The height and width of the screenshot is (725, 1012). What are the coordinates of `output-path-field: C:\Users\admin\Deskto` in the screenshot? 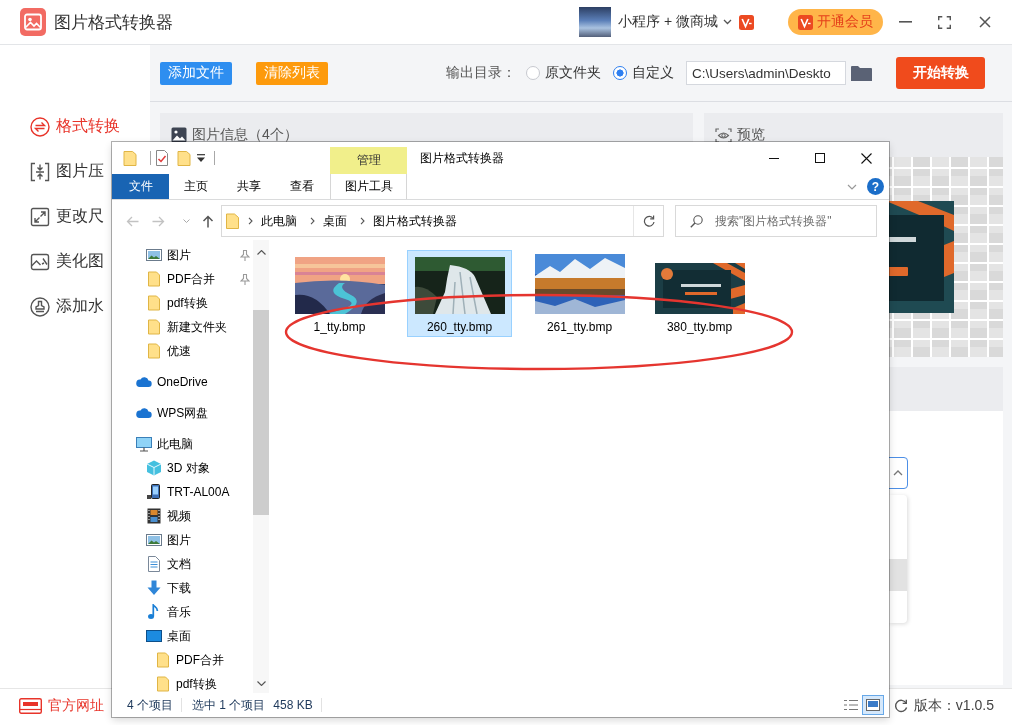 It's located at (766, 73).